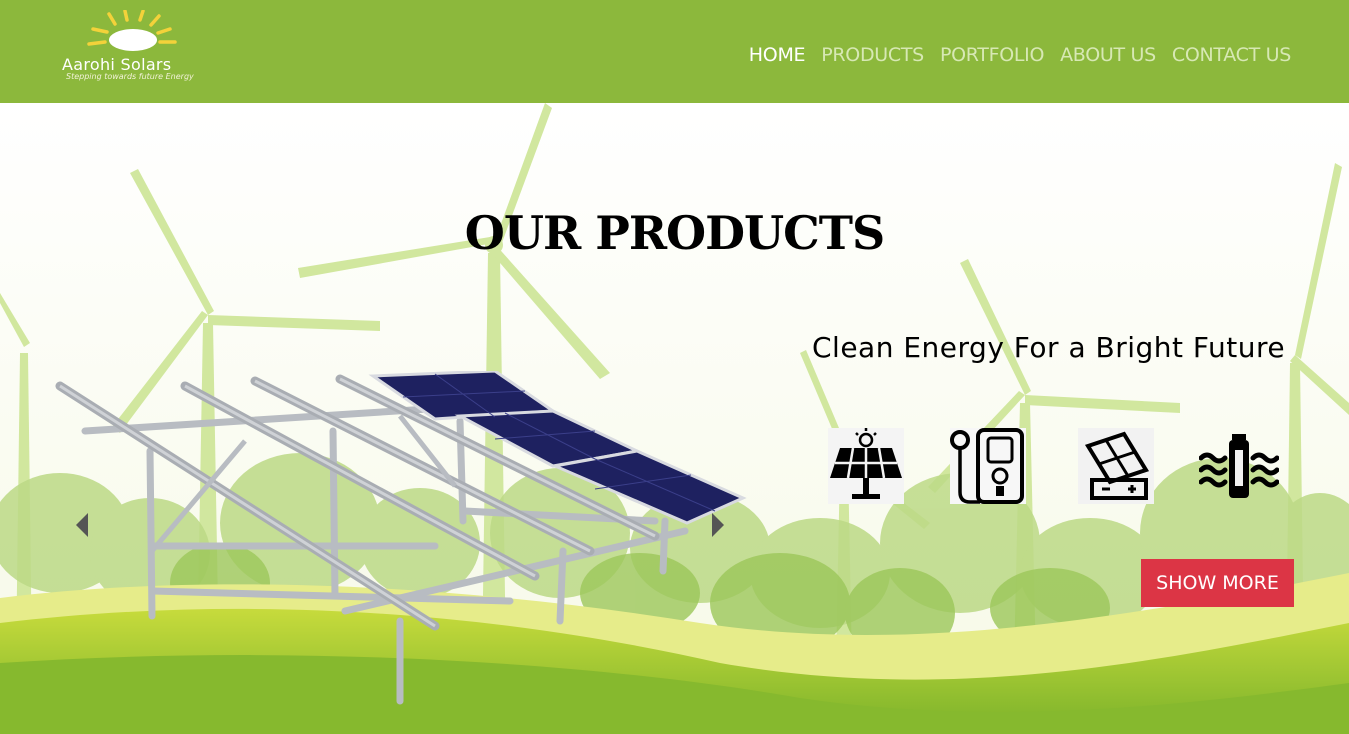 This screenshot has height=734, width=1349. What do you see at coordinates (132, 30) in the screenshot?
I see `sun-logo-icon` at bounding box center [132, 30].